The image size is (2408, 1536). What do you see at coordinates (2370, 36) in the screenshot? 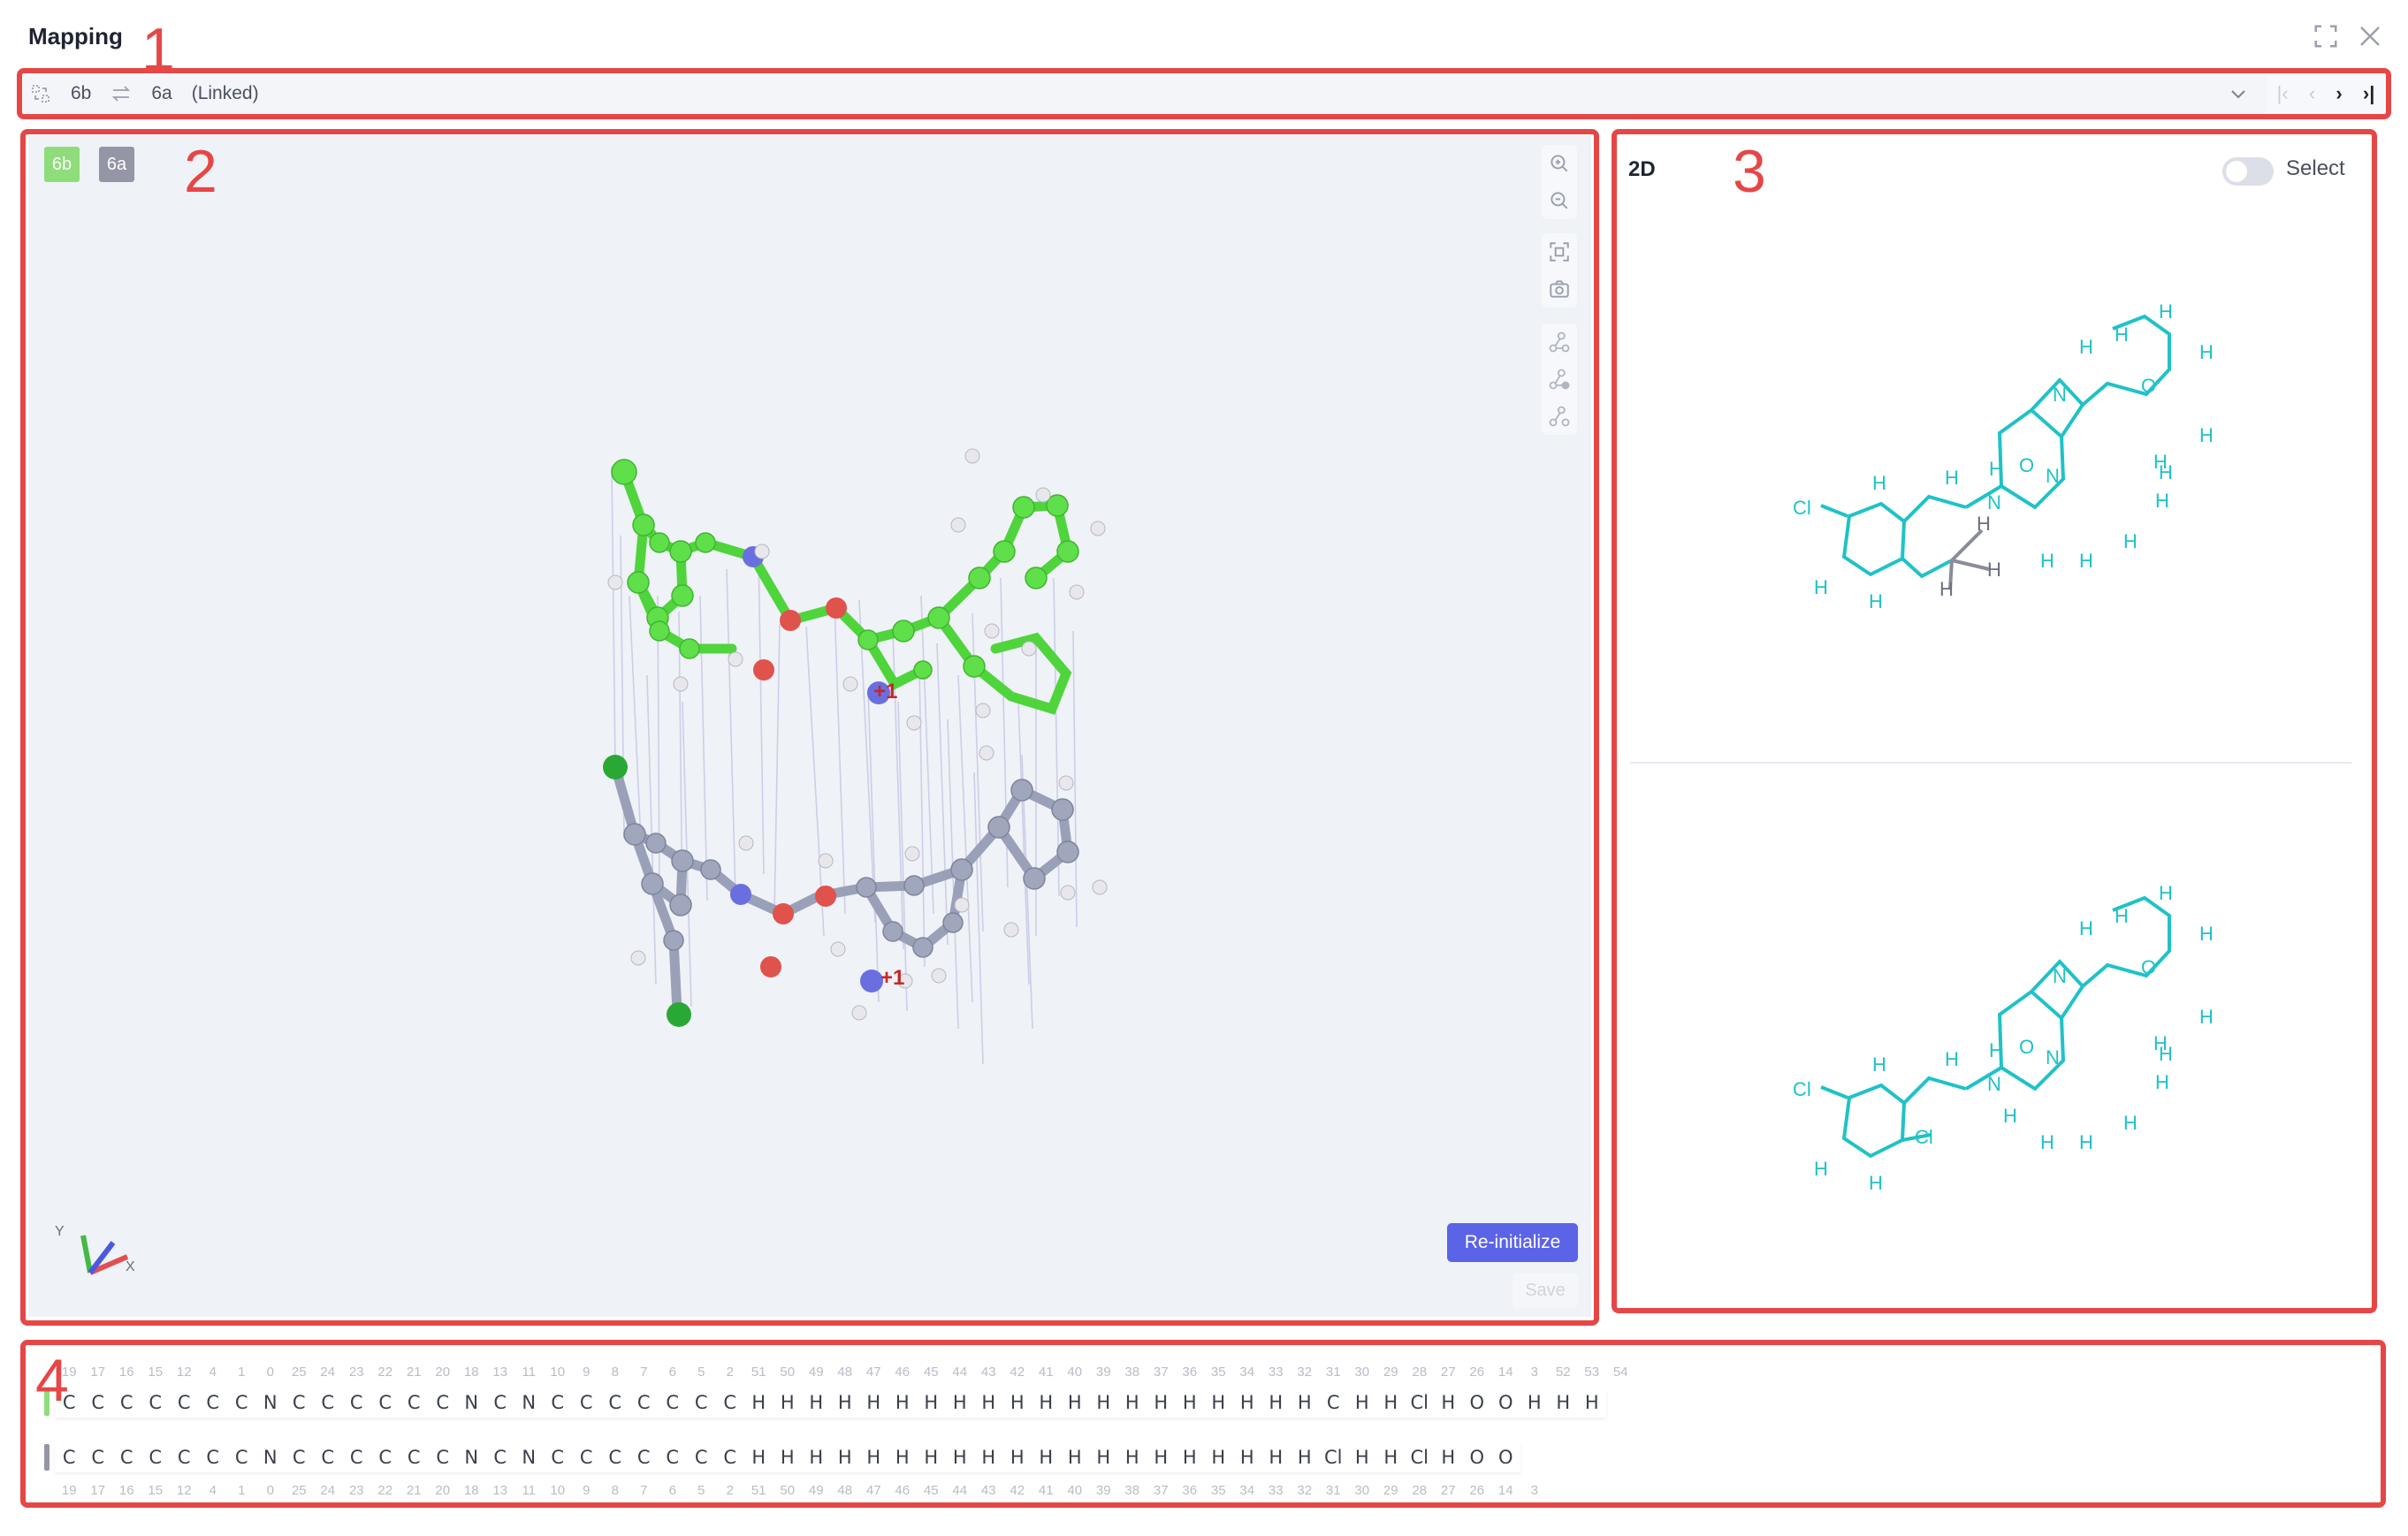
I see `close-icon` at bounding box center [2370, 36].